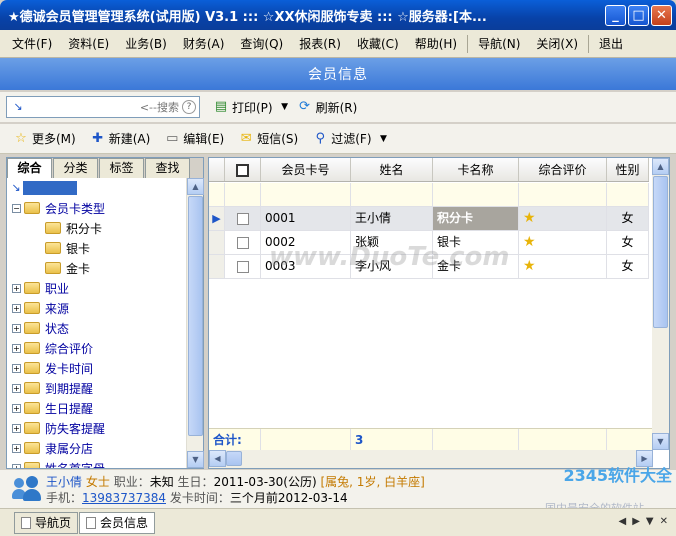  I want to click on help-icon: ?, so click(189, 107).